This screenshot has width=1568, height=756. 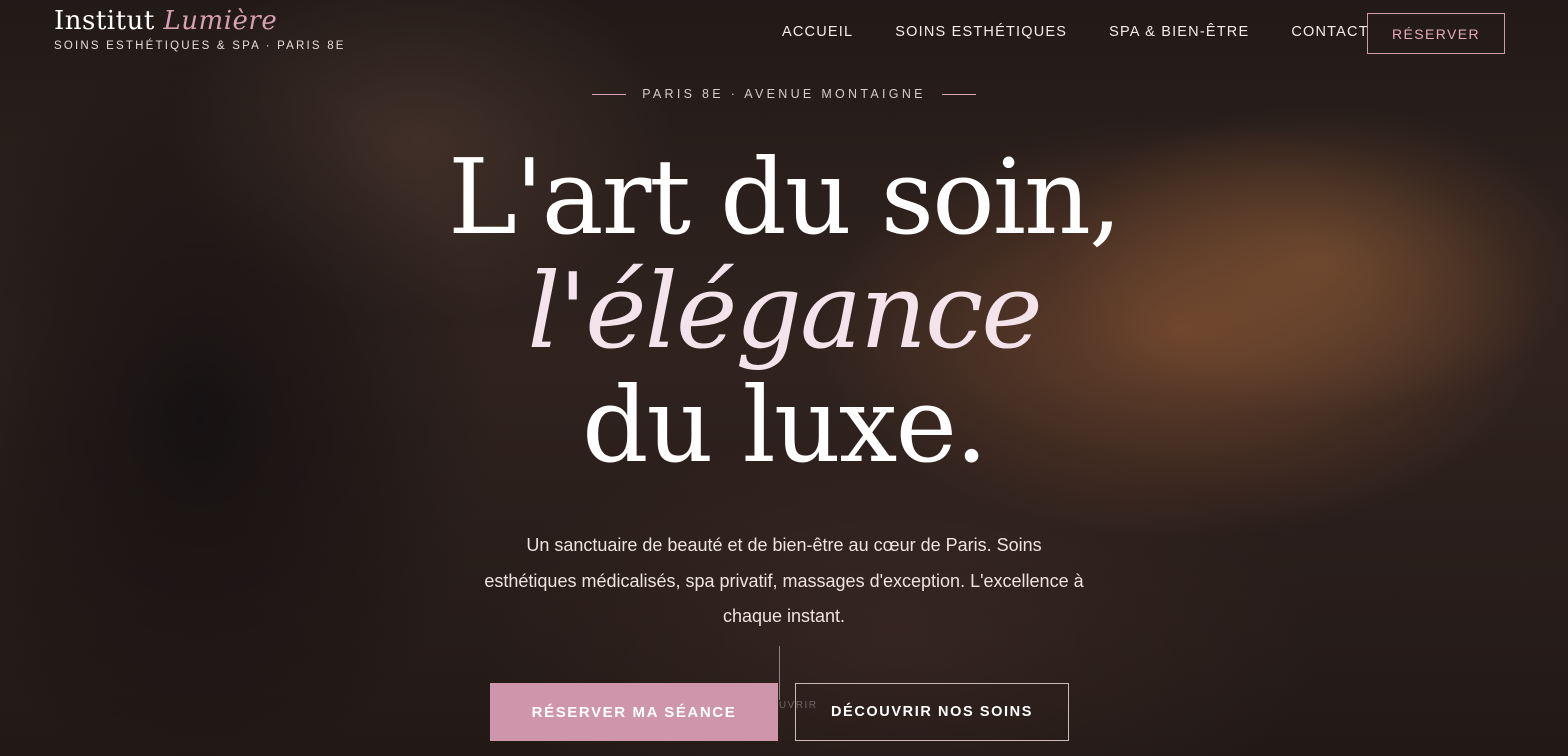 I want to click on nav-item-soins-esthetiques: SOINS ESTHÉTIQUES, so click(x=981, y=32).